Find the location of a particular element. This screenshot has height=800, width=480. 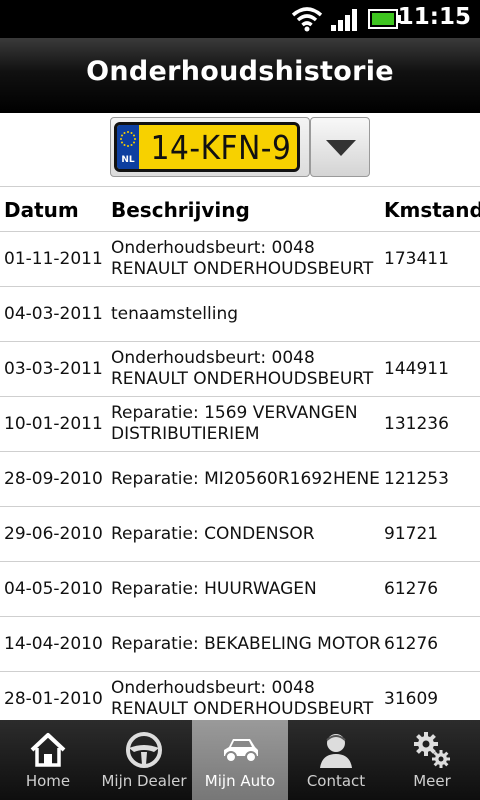

row-date: 04-05-2010 is located at coordinates (53, 588).